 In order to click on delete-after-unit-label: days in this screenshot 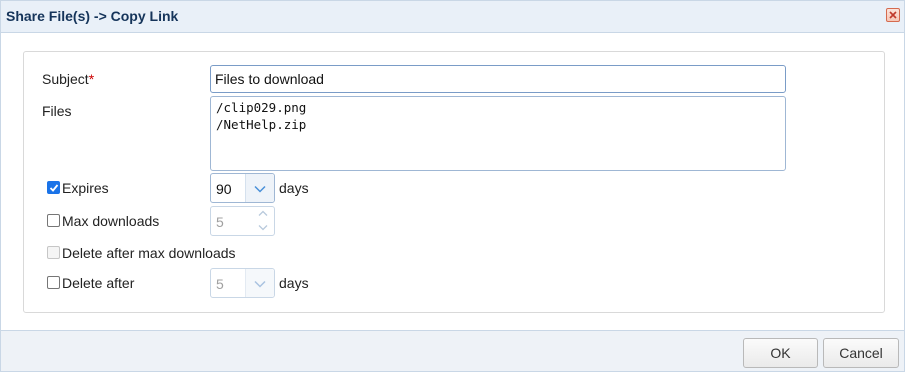, I will do `click(294, 283)`.